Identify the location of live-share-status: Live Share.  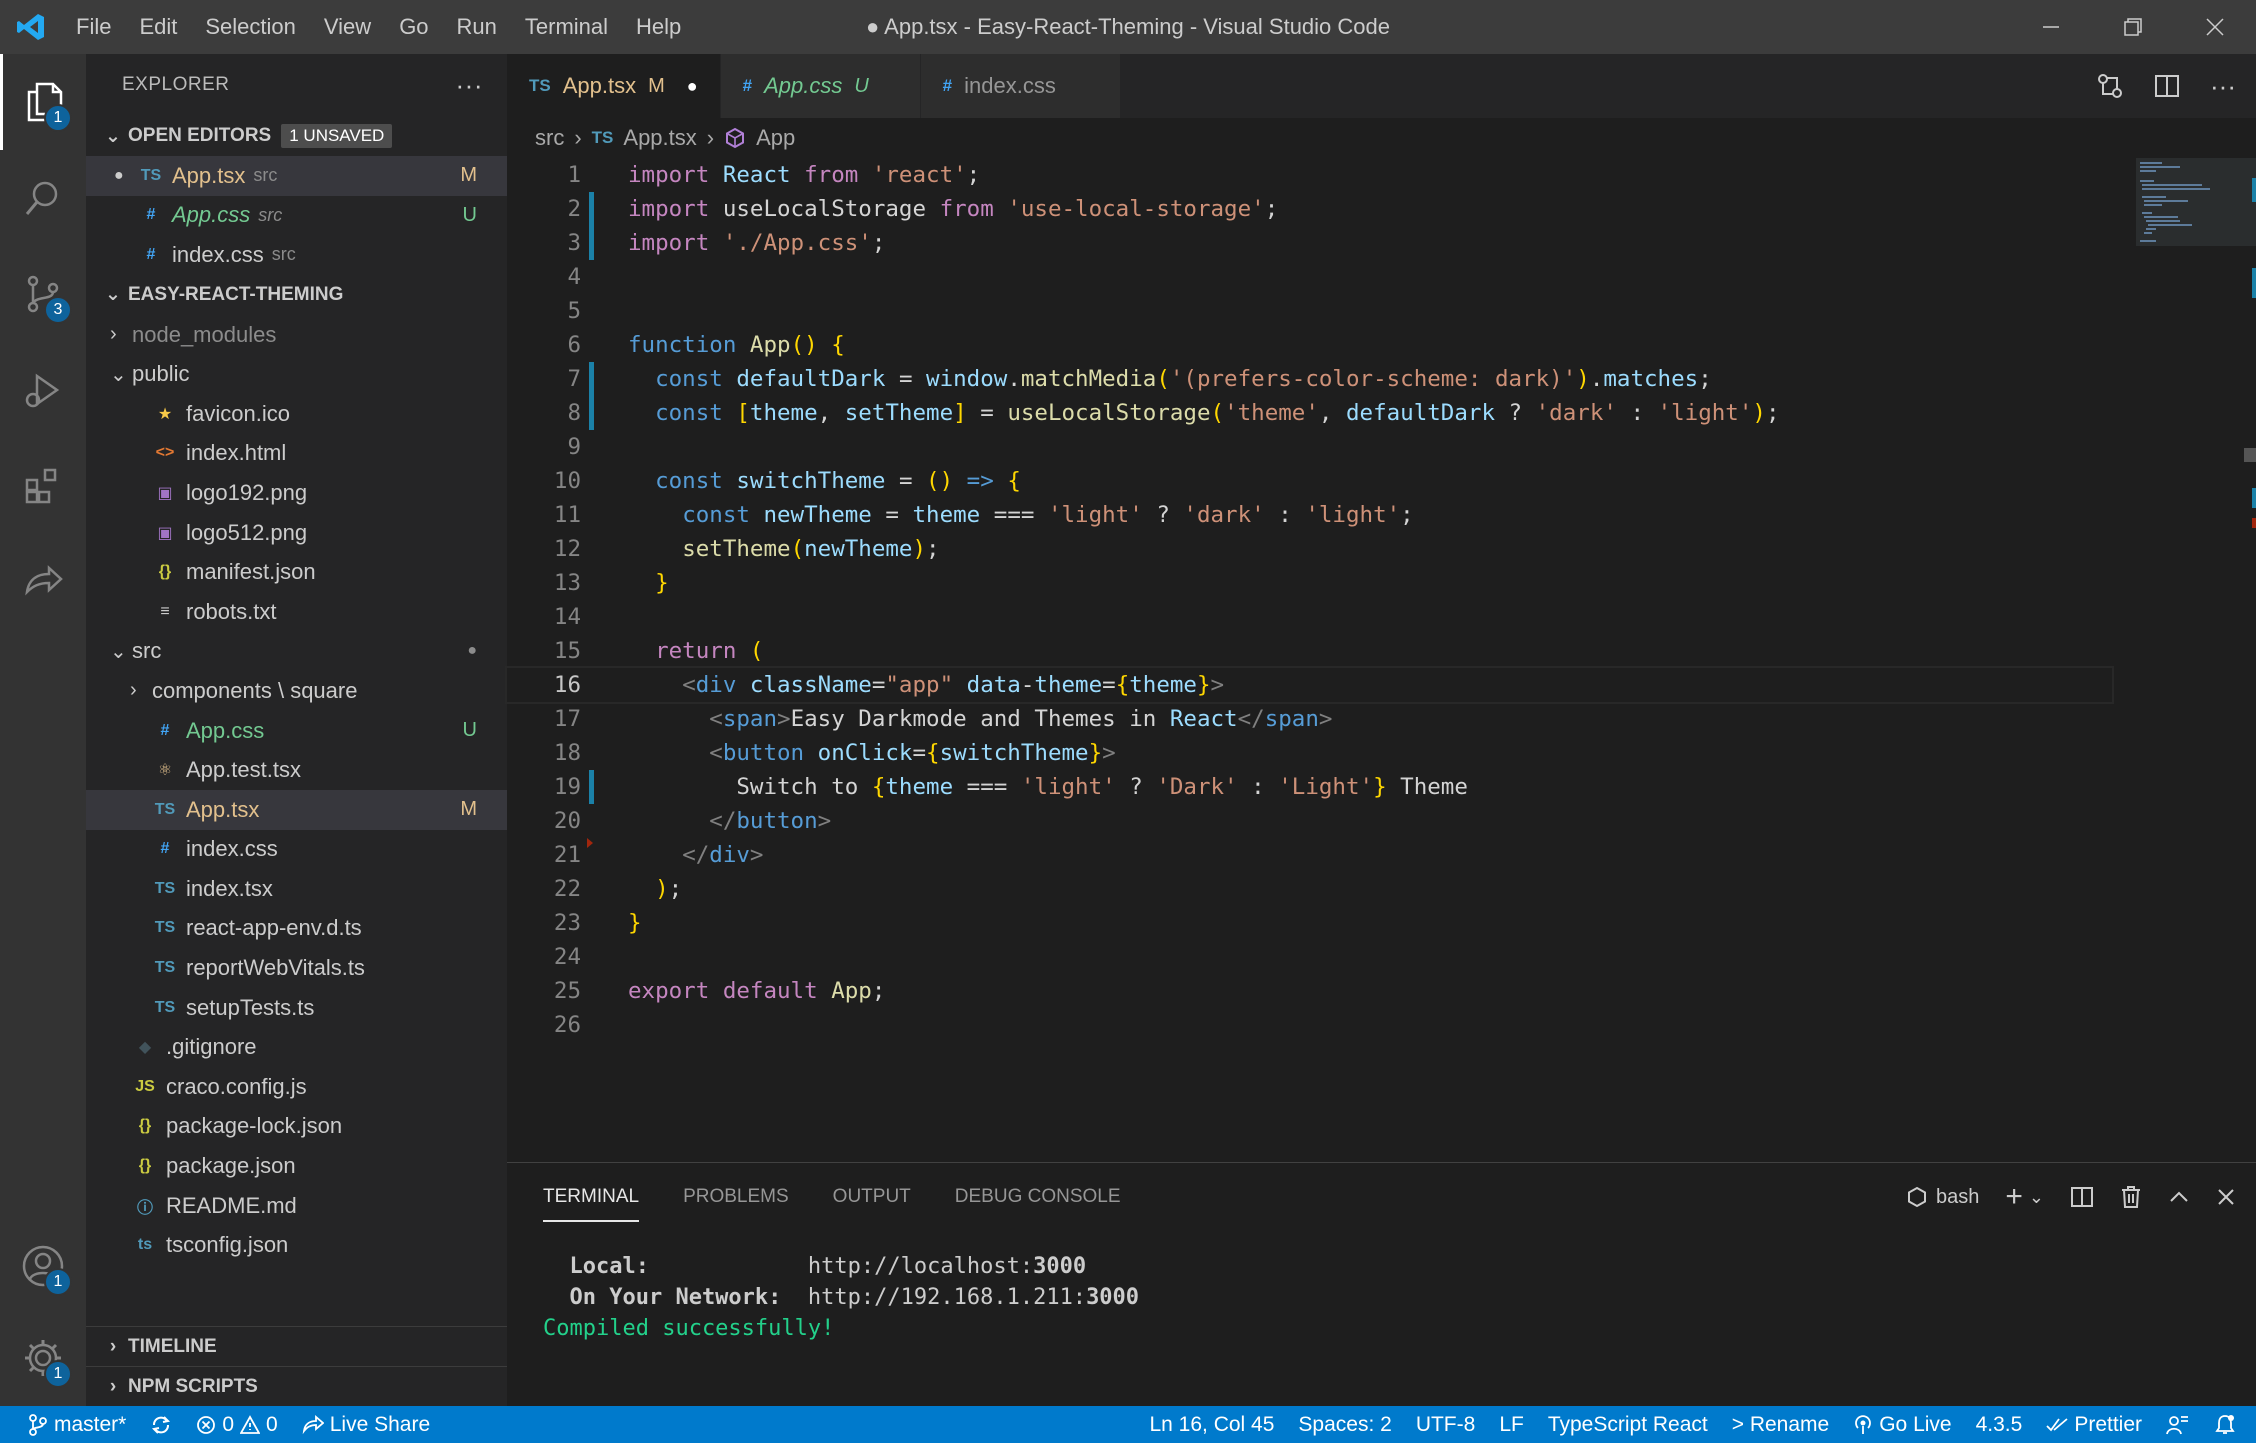
(366, 1425).